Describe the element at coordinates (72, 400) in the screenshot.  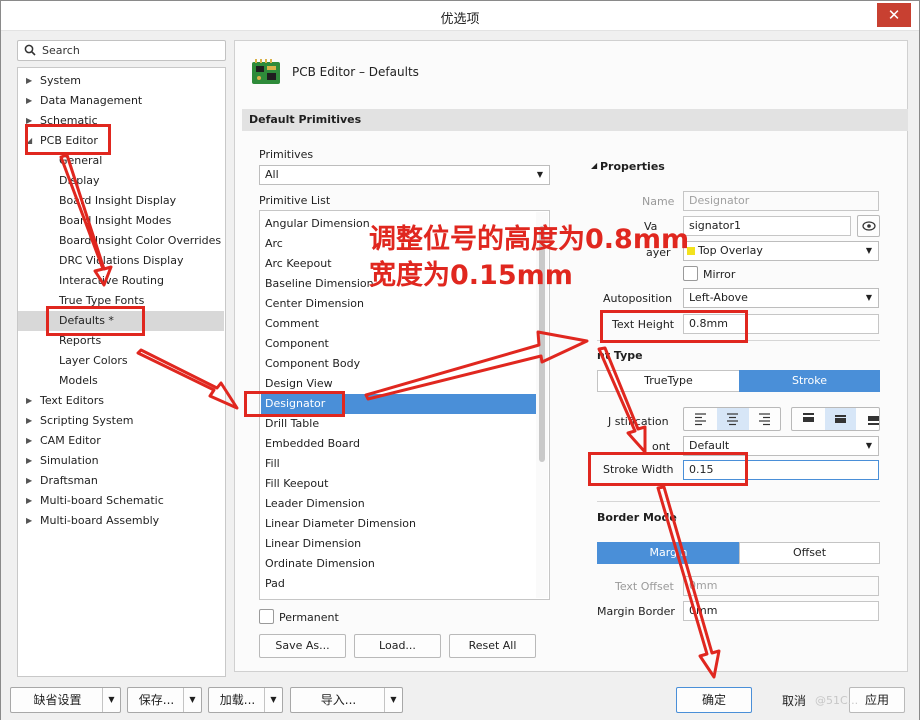
I see `tree-item-label: Text Editors` at that location.